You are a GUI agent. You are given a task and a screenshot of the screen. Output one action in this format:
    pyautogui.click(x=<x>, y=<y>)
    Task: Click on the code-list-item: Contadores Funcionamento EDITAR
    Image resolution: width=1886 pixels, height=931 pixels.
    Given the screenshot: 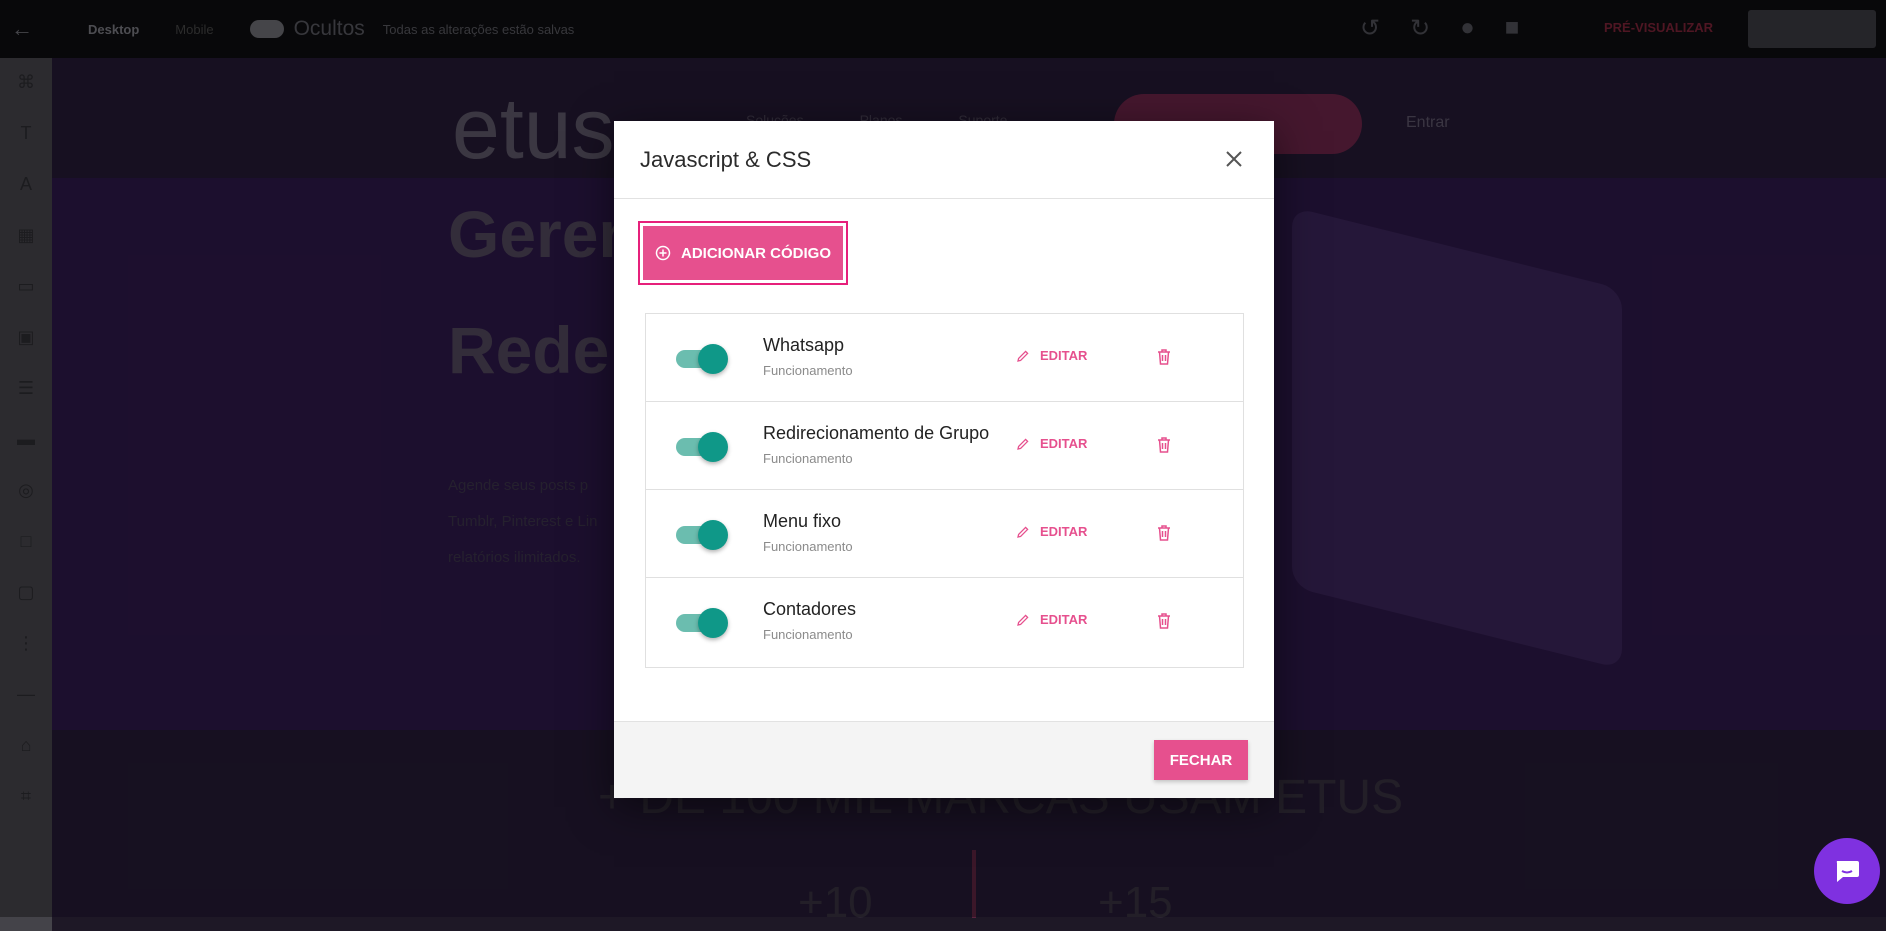 What is the action you would take?
    pyautogui.click(x=944, y=622)
    